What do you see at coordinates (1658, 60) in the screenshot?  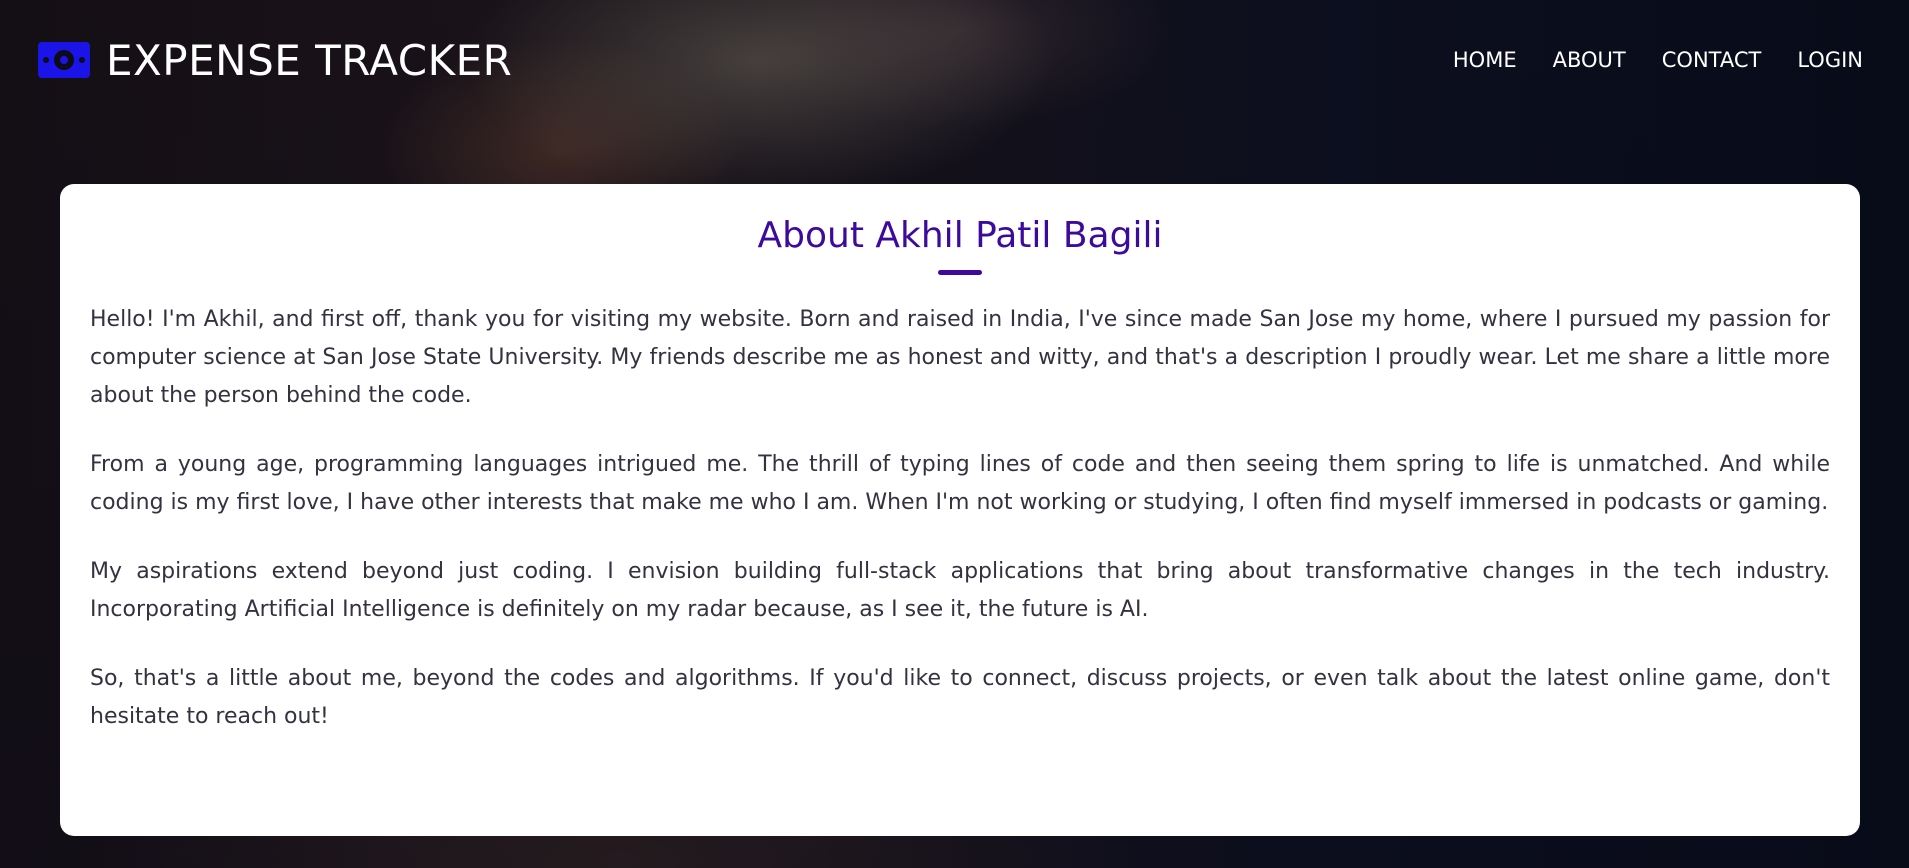 I see `main-nav: HOME ABOUT CONTACT LOGIN` at bounding box center [1658, 60].